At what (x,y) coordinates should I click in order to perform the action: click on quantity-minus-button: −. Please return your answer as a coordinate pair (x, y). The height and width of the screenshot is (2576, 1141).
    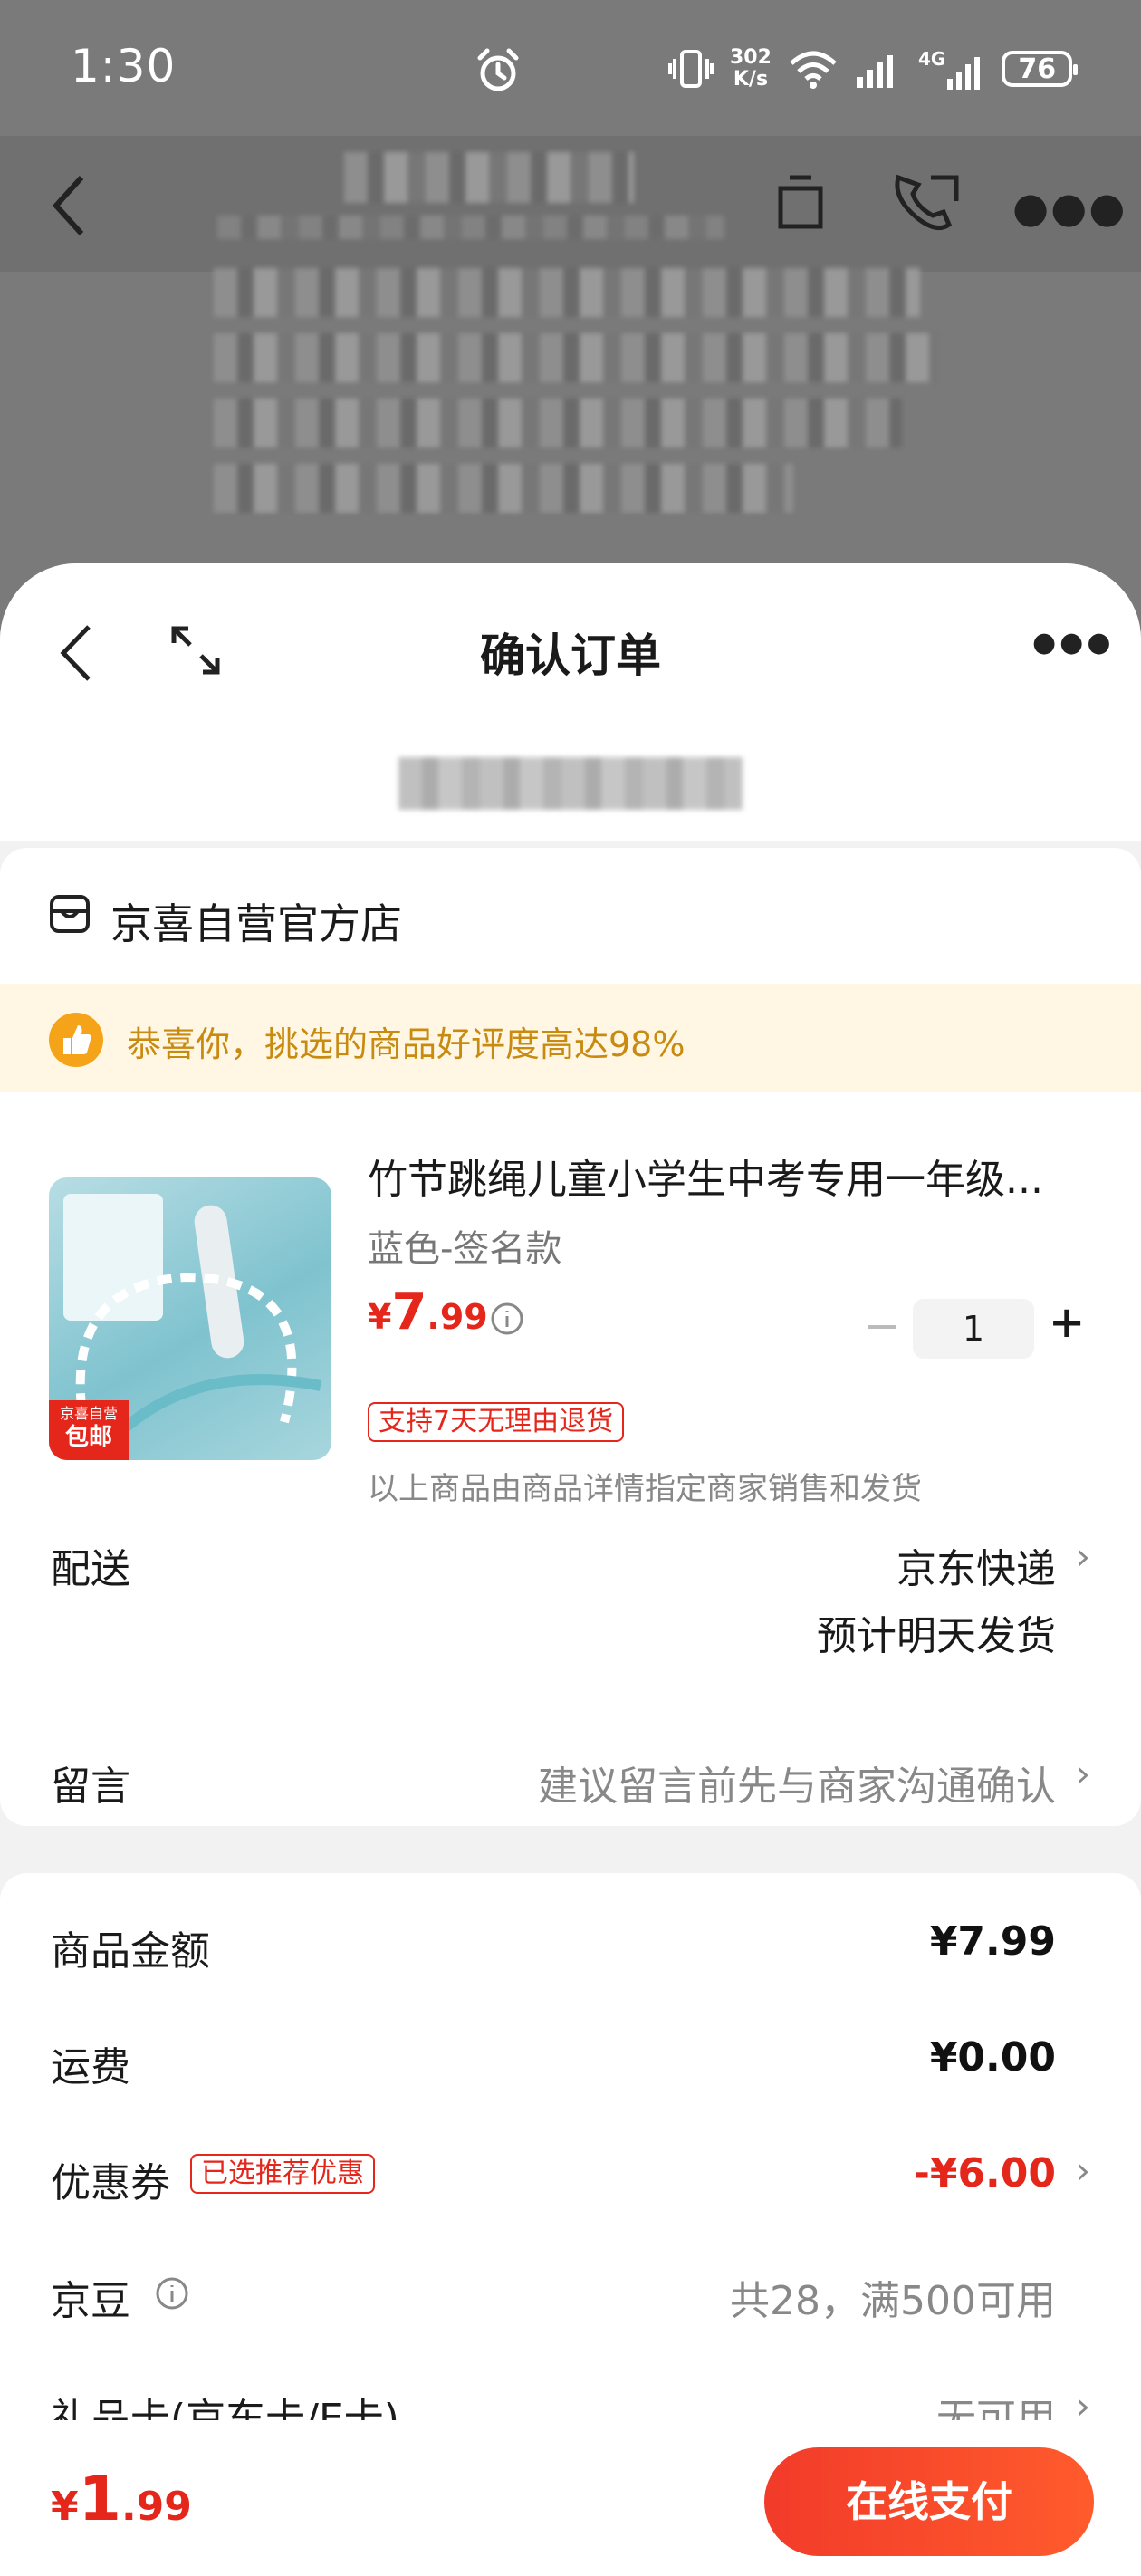
    Looking at the image, I should click on (882, 1326).